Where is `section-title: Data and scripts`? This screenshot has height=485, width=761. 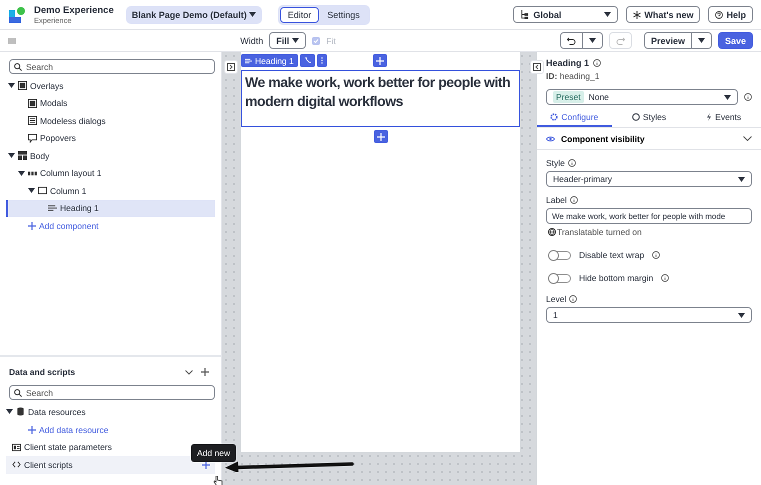 section-title: Data and scripts is located at coordinates (42, 372).